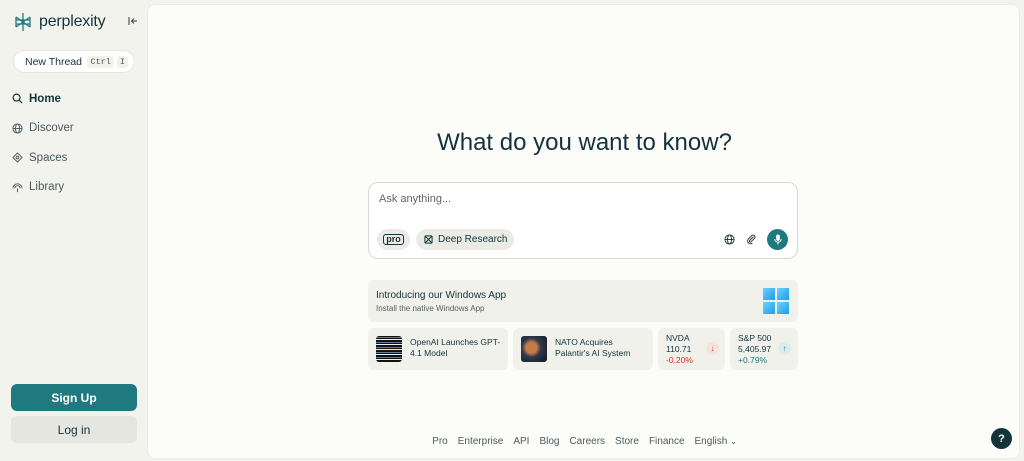 The width and height of the screenshot is (1024, 461). What do you see at coordinates (23, 22) in the screenshot?
I see `perplexity-logo-icon` at bounding box center [23, 22].